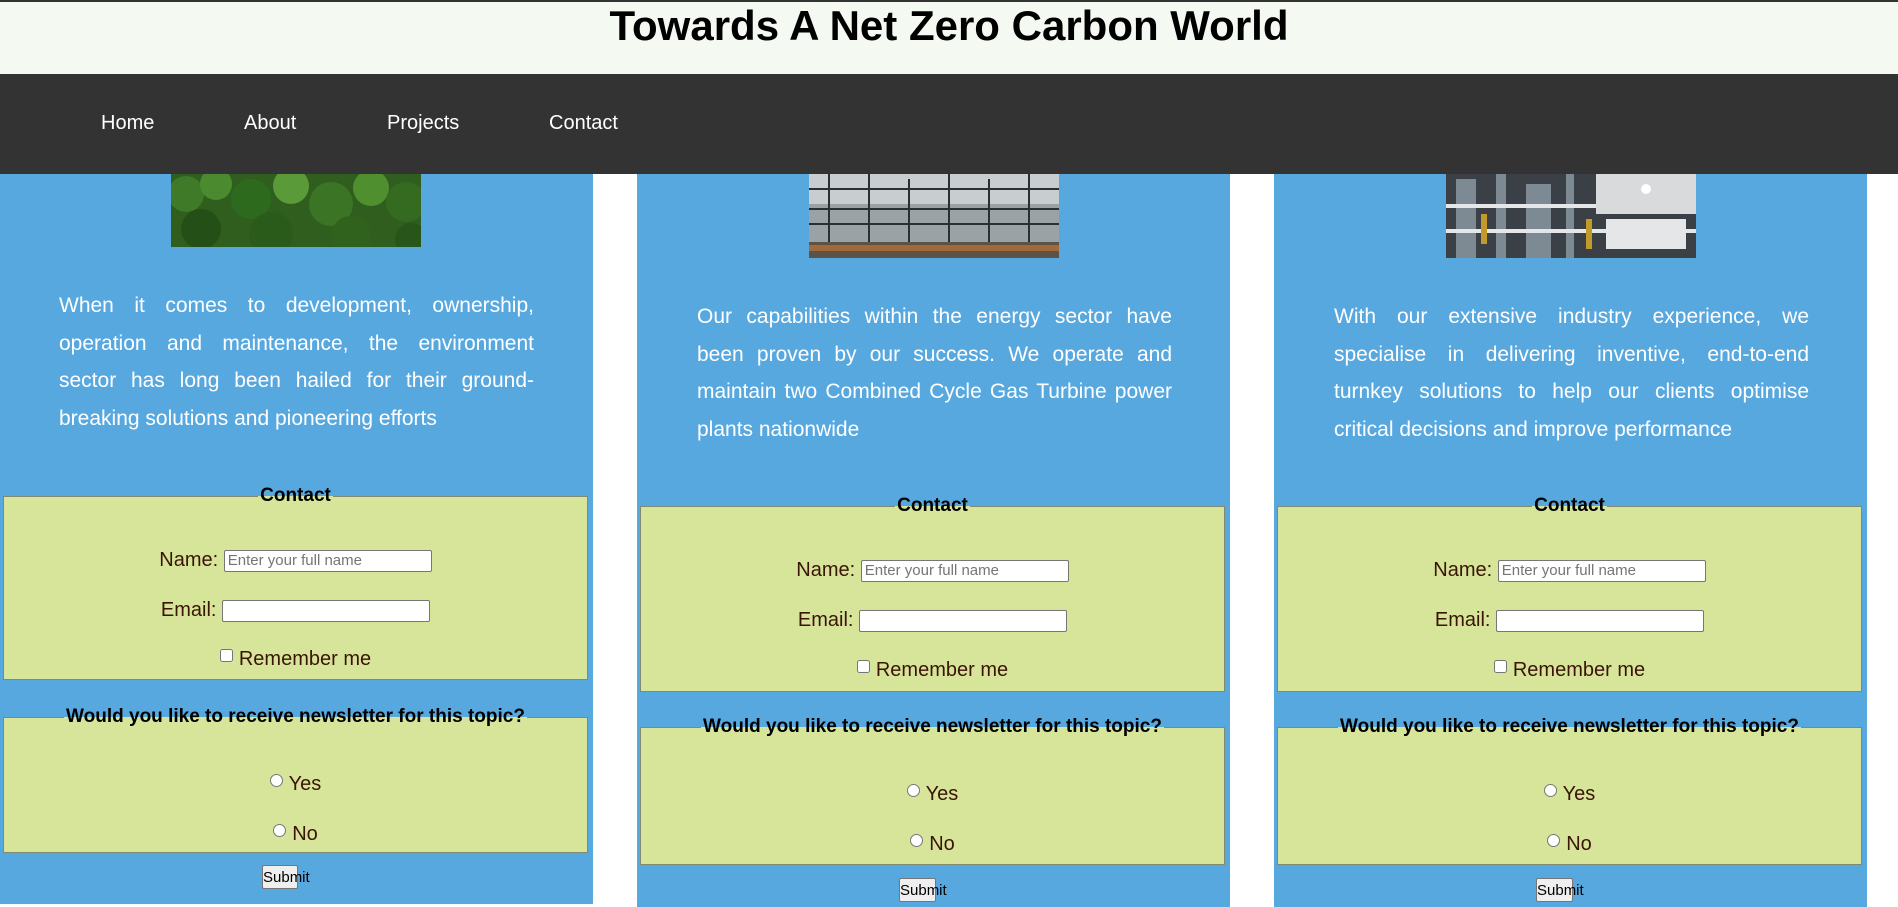  I want to click on page-title: Towards A Net Zero Carbon World, so click(949, 25).